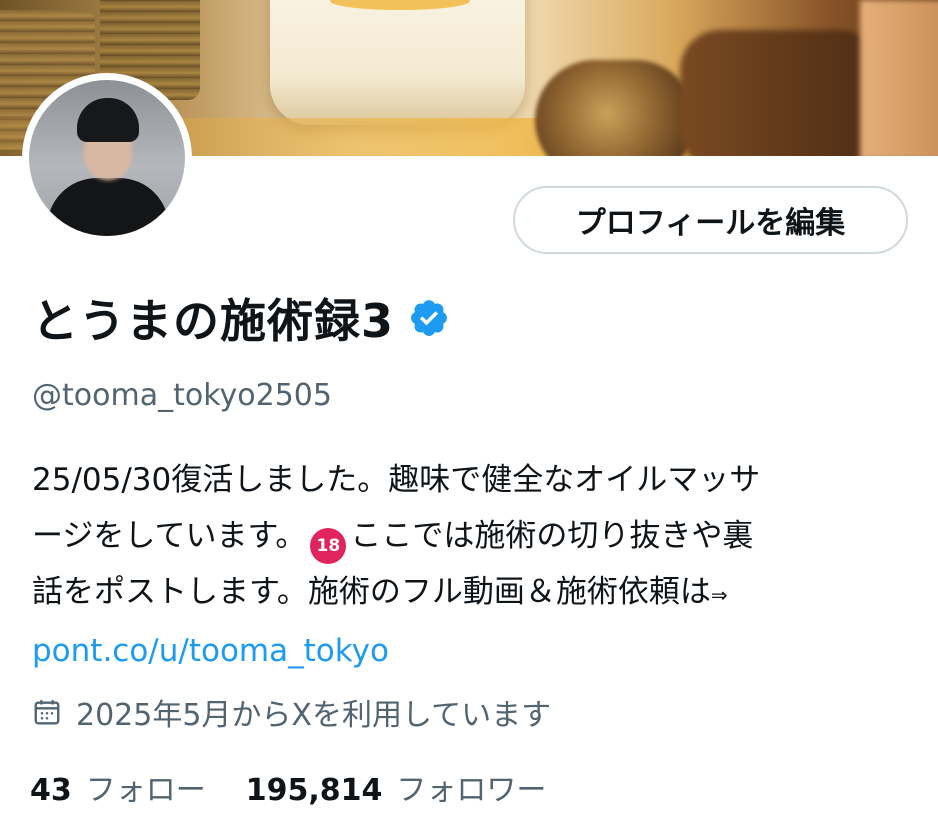 Image resolution: width=938 pixels, height=821 pixels. Describe the element at coordinates (328, 546) in the screenshot. I see `no-under-18-icon: 18` at that location.